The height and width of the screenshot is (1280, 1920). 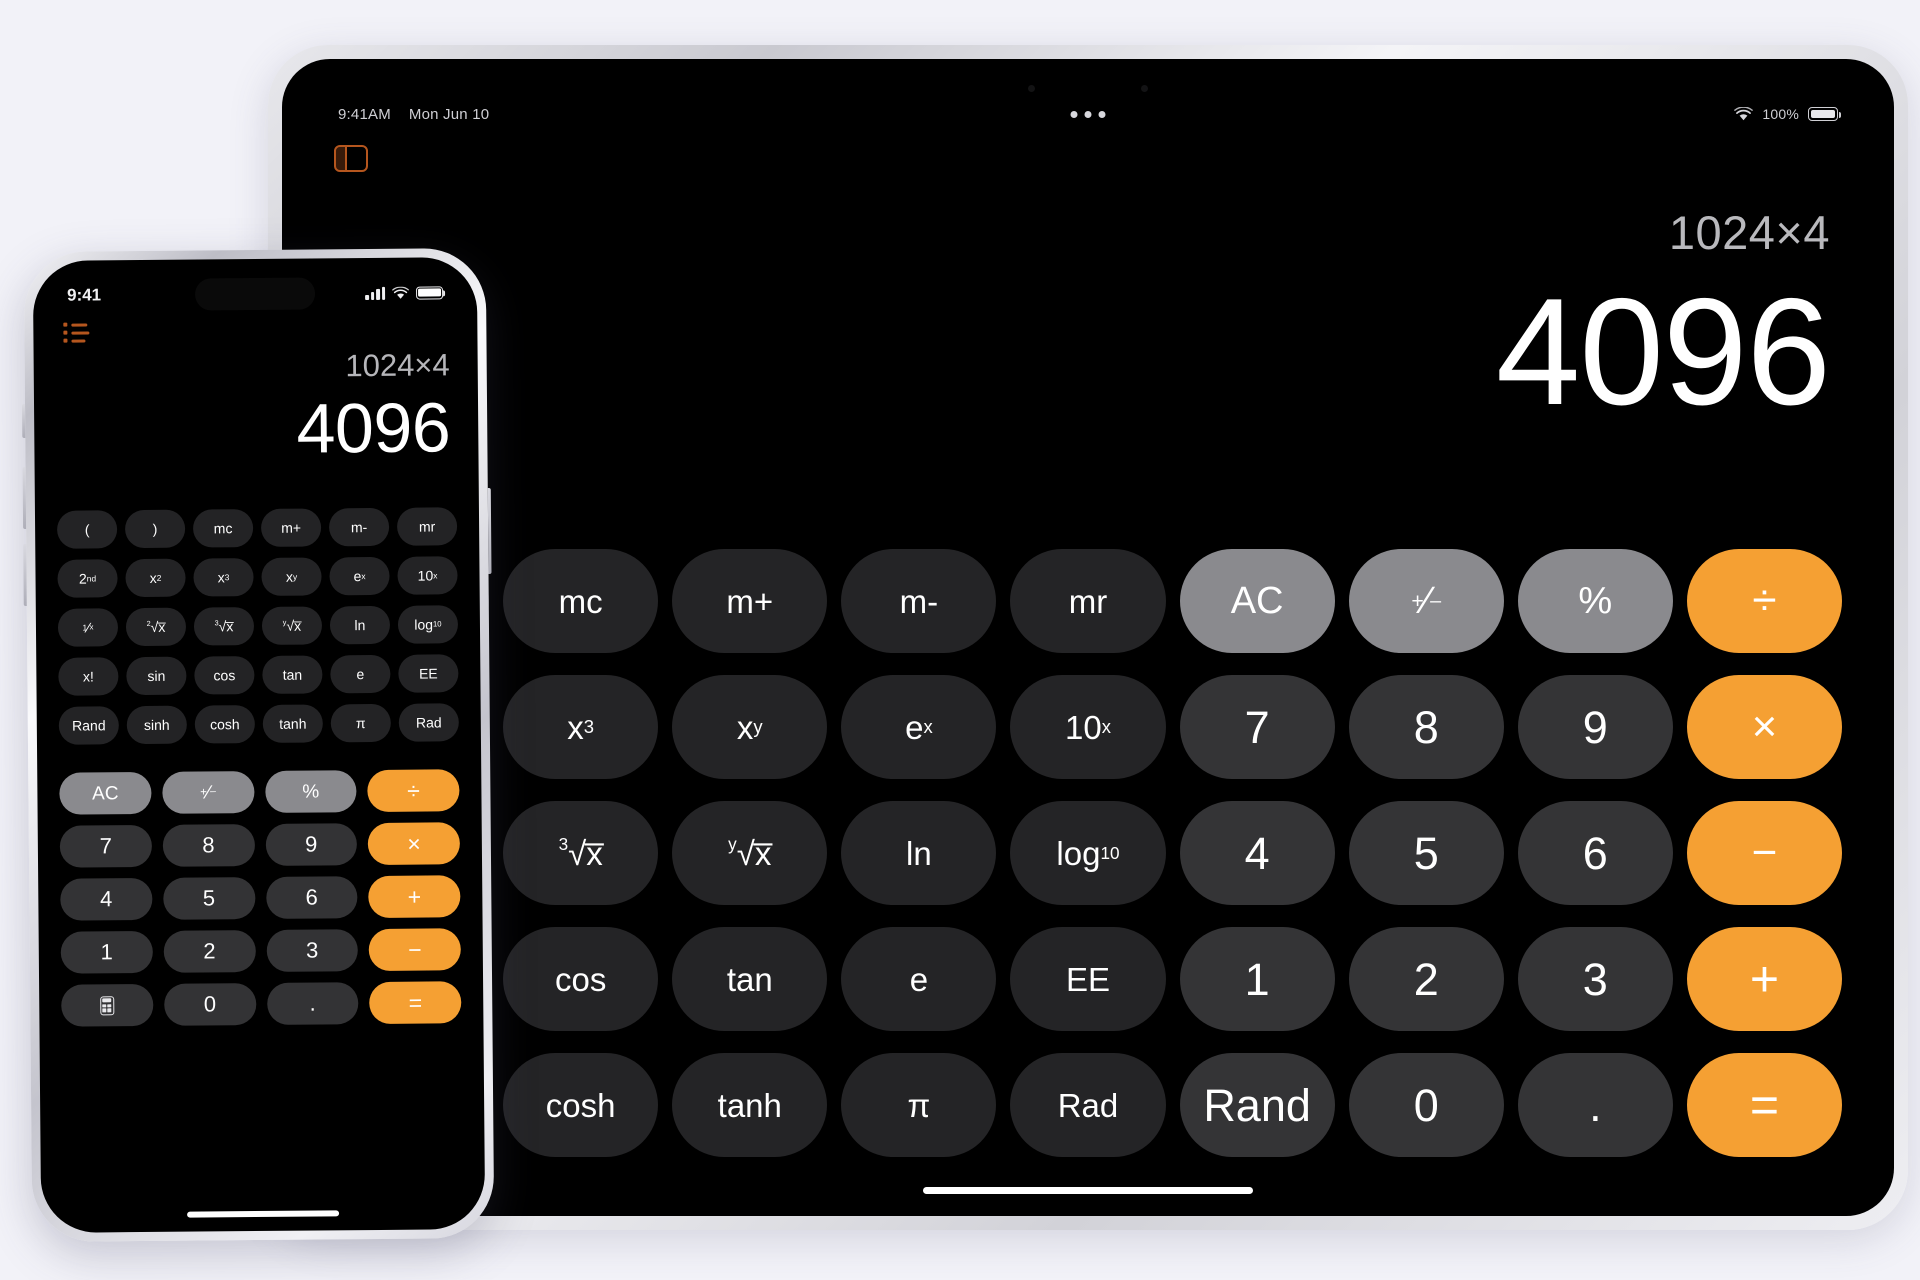 What do you see at coordinates (919, 727) in the screenshot?
I see `ipad-key-e-to-x: ex` at bounding box center [919, 727].